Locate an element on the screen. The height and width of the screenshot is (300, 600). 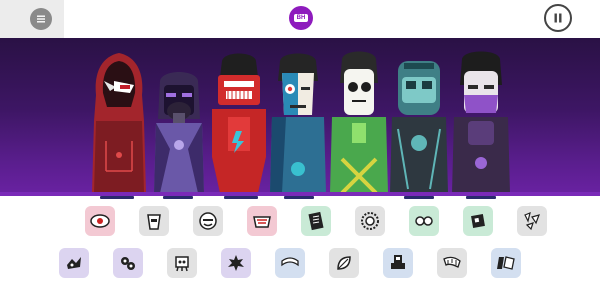
gear-cluster-icon is located at coordinates (128, 263).